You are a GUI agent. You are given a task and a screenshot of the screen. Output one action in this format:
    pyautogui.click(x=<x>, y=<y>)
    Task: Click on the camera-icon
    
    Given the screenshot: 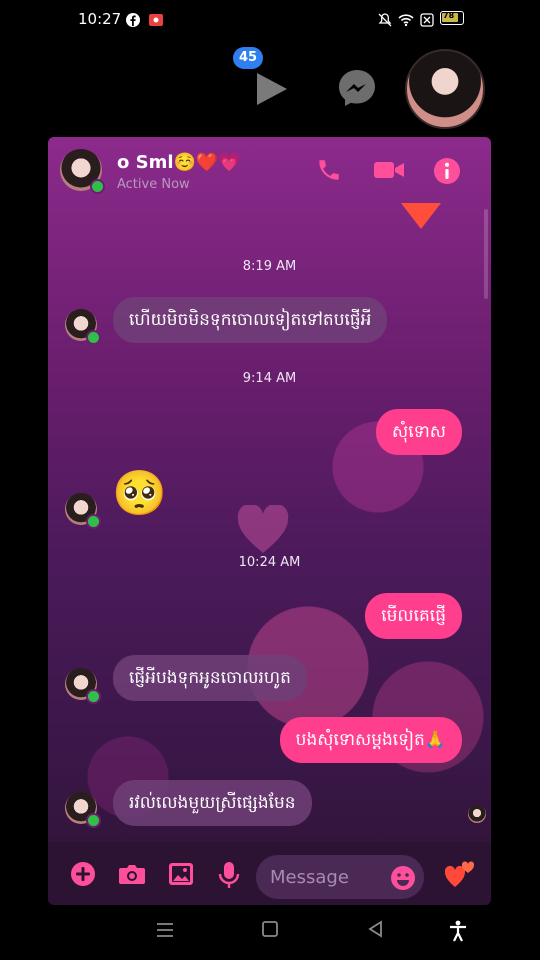 What is the action you would take?
    pyautogui.click(x=132, y=874)
    